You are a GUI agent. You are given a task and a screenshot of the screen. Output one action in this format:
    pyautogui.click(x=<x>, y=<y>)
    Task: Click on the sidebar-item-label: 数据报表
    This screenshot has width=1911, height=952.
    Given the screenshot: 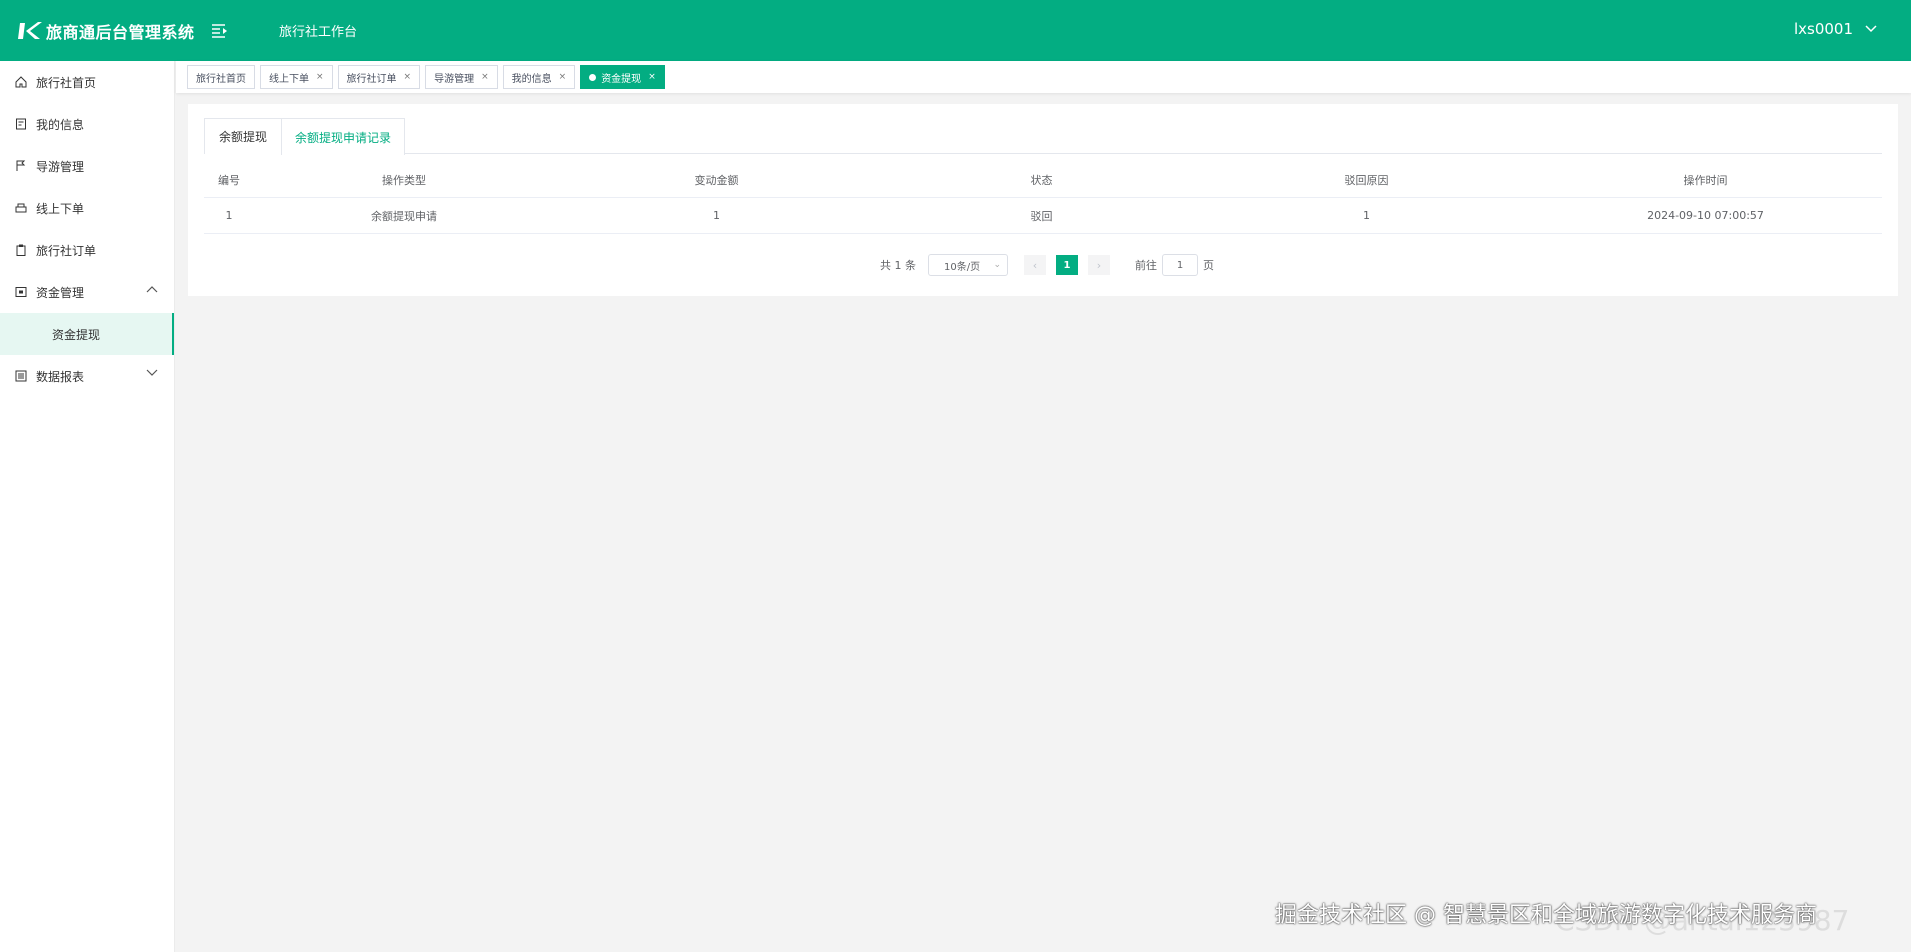 What is the action you would take?
    pyautogui.click(x=60, y=376)
    